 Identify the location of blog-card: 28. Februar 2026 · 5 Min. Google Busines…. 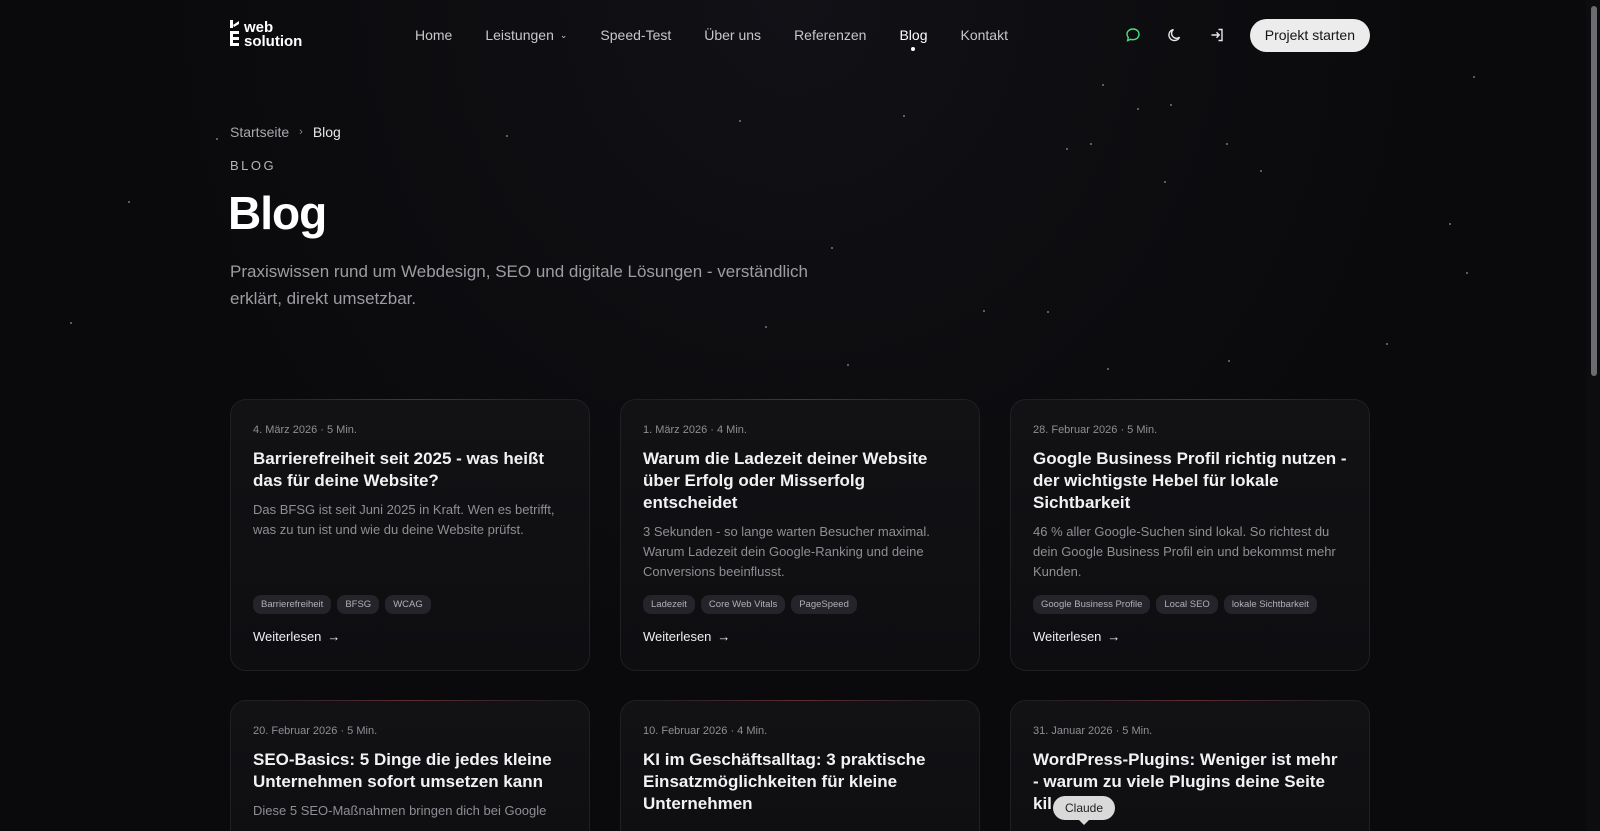
(1190, 535).